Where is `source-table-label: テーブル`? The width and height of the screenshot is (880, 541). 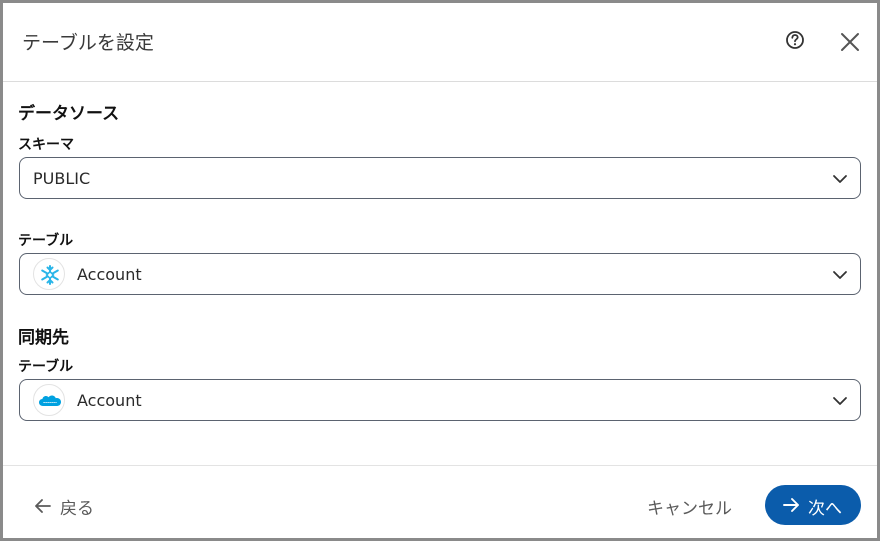 source-table-label: テーブル is located at coordinates (46, 241).